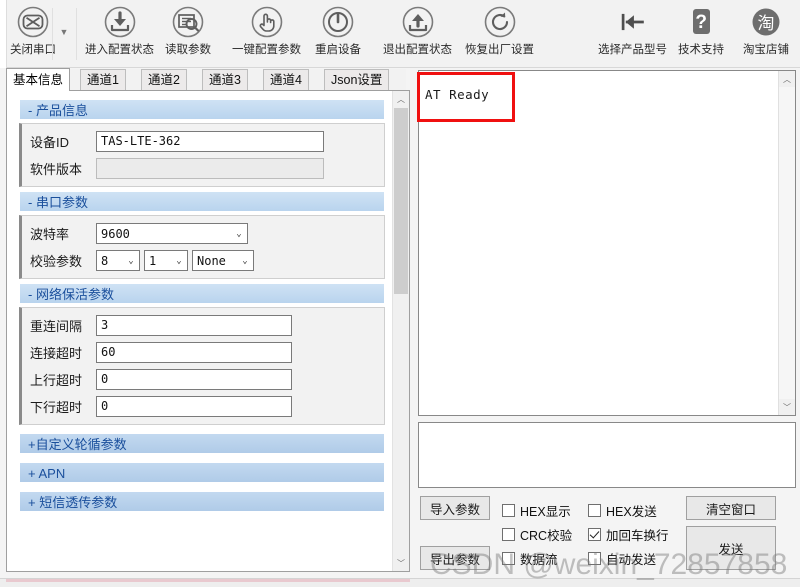  What do you see at coordinates (194, 379) in the screenshot?
I see `uplink-timeout-input: 0` at bounding box center [194, 379].